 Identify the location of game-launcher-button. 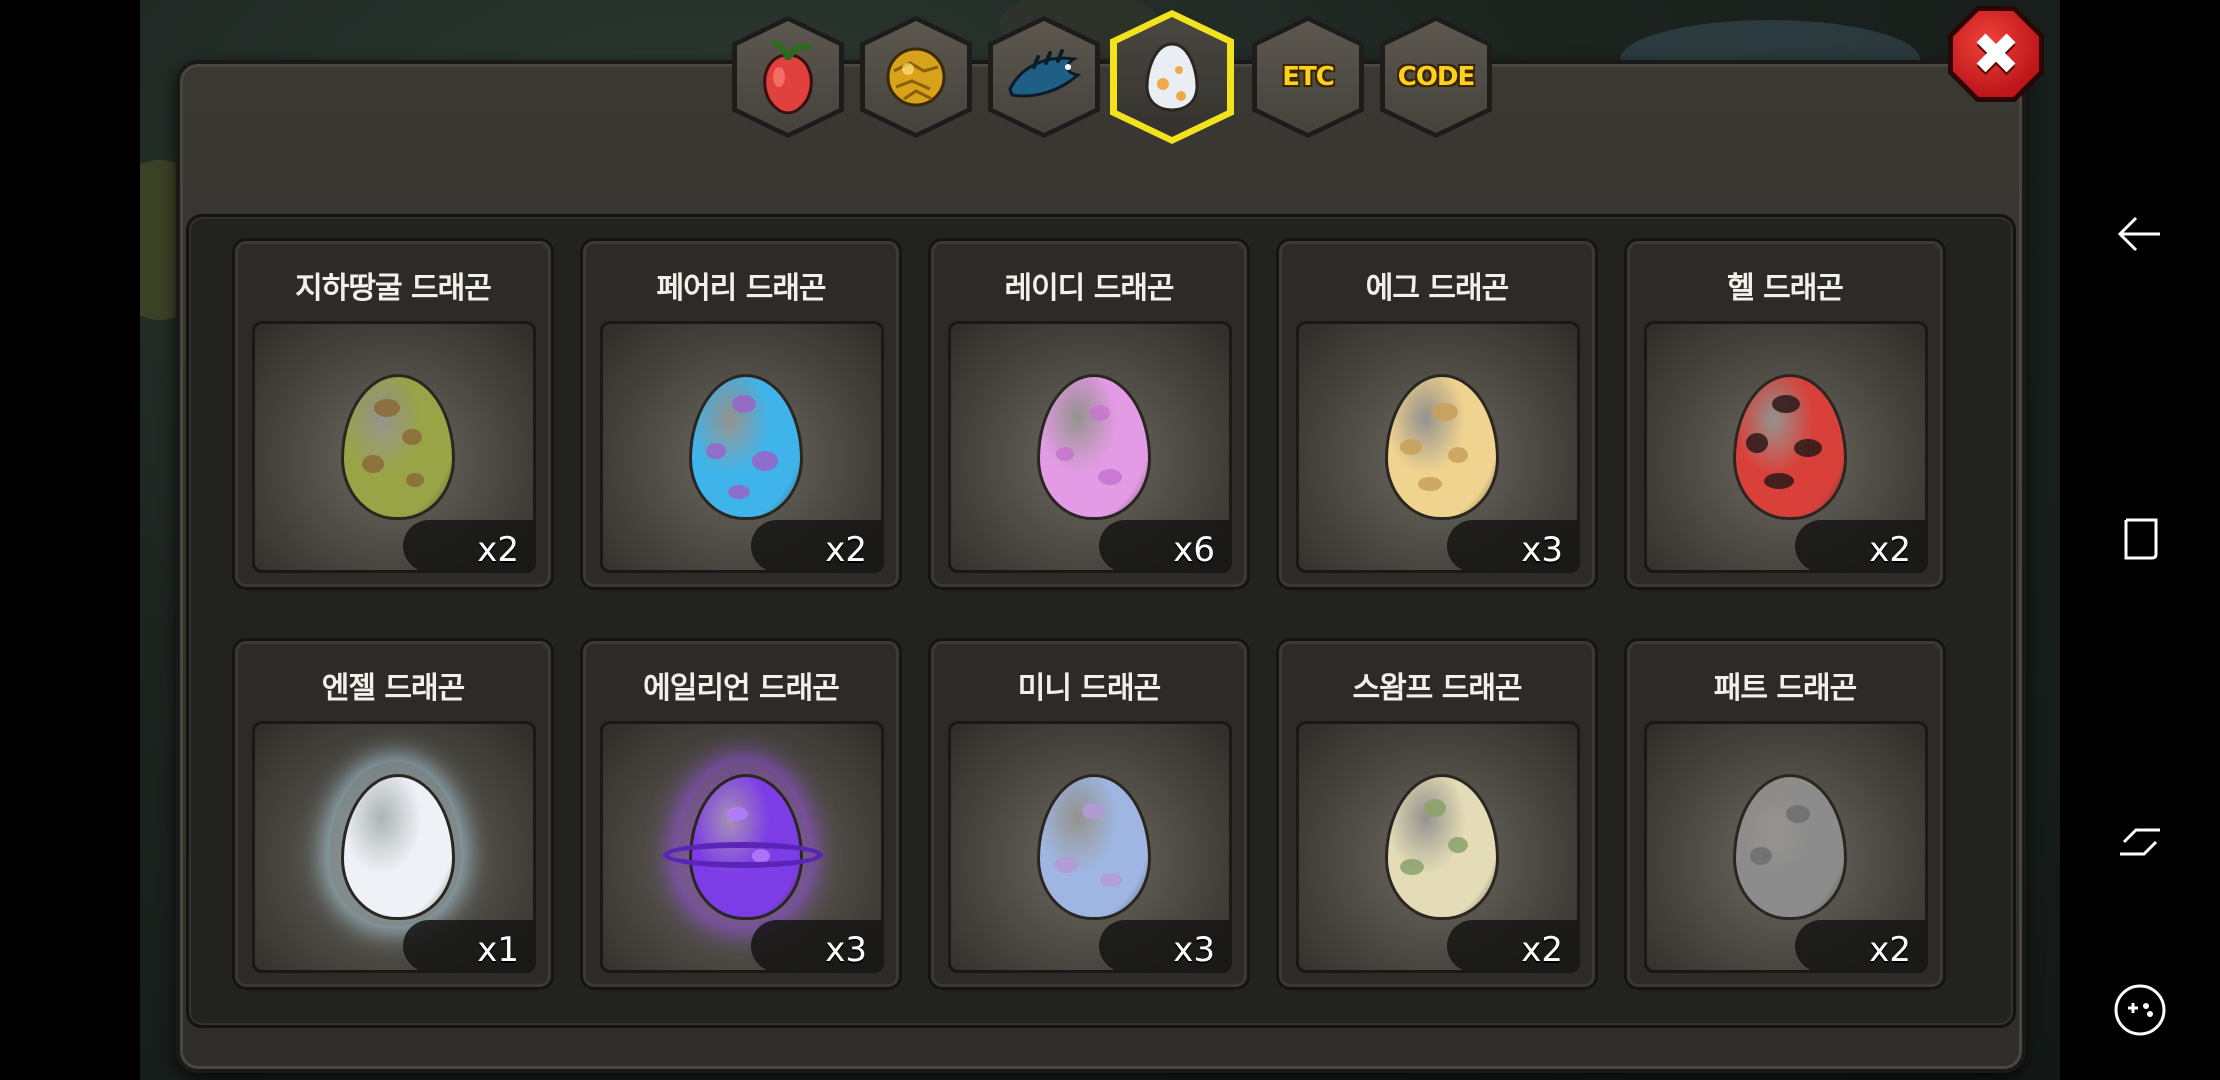
(2140, 1010).